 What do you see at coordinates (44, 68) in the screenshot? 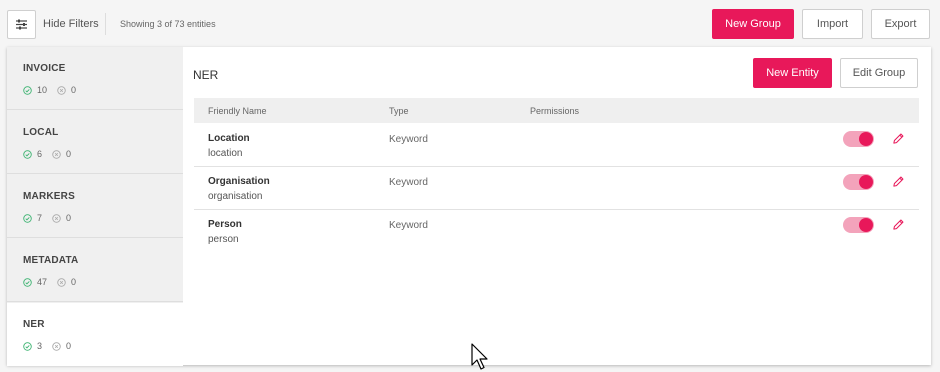
I see `group-name: INVOICE` at bounding box center [44, 68].